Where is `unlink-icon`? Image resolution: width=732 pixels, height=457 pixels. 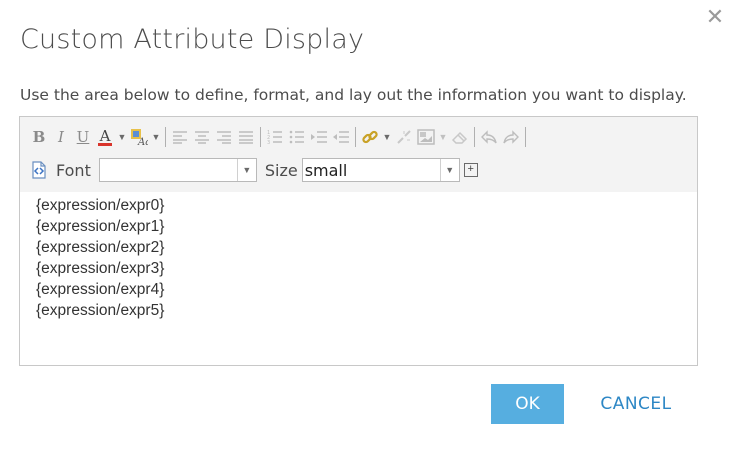
unlink-icon is located at coordinates (404, 137).